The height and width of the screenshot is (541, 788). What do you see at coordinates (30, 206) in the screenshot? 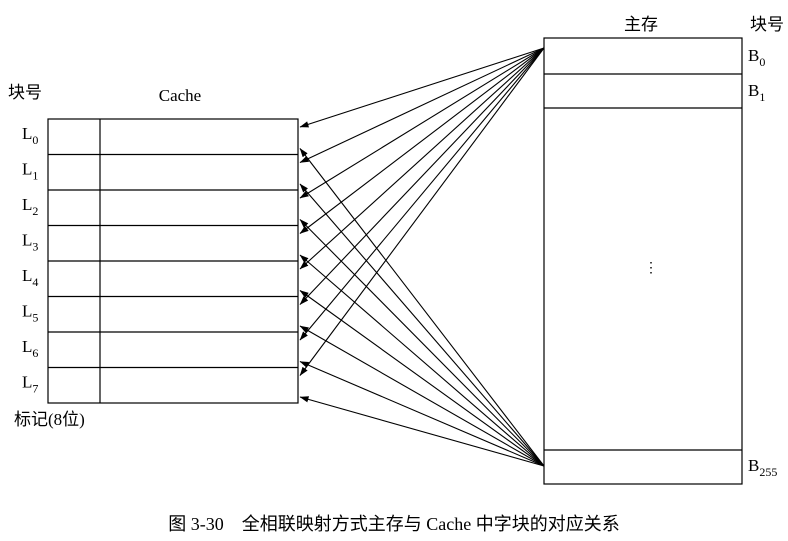
I see `cache-line-label: L2` at bounding box center [30, 206].